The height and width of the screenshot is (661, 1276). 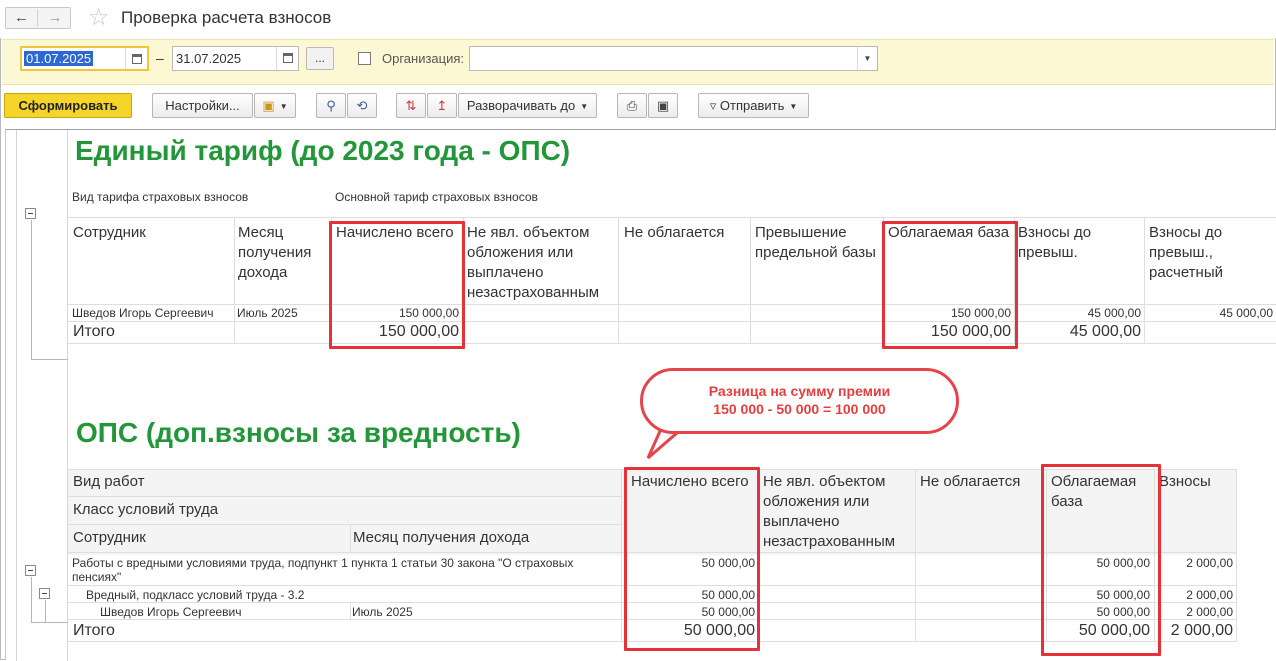 I want to click on expand-to-button: Разворачивать до ▼, so click(x=527, y=105).